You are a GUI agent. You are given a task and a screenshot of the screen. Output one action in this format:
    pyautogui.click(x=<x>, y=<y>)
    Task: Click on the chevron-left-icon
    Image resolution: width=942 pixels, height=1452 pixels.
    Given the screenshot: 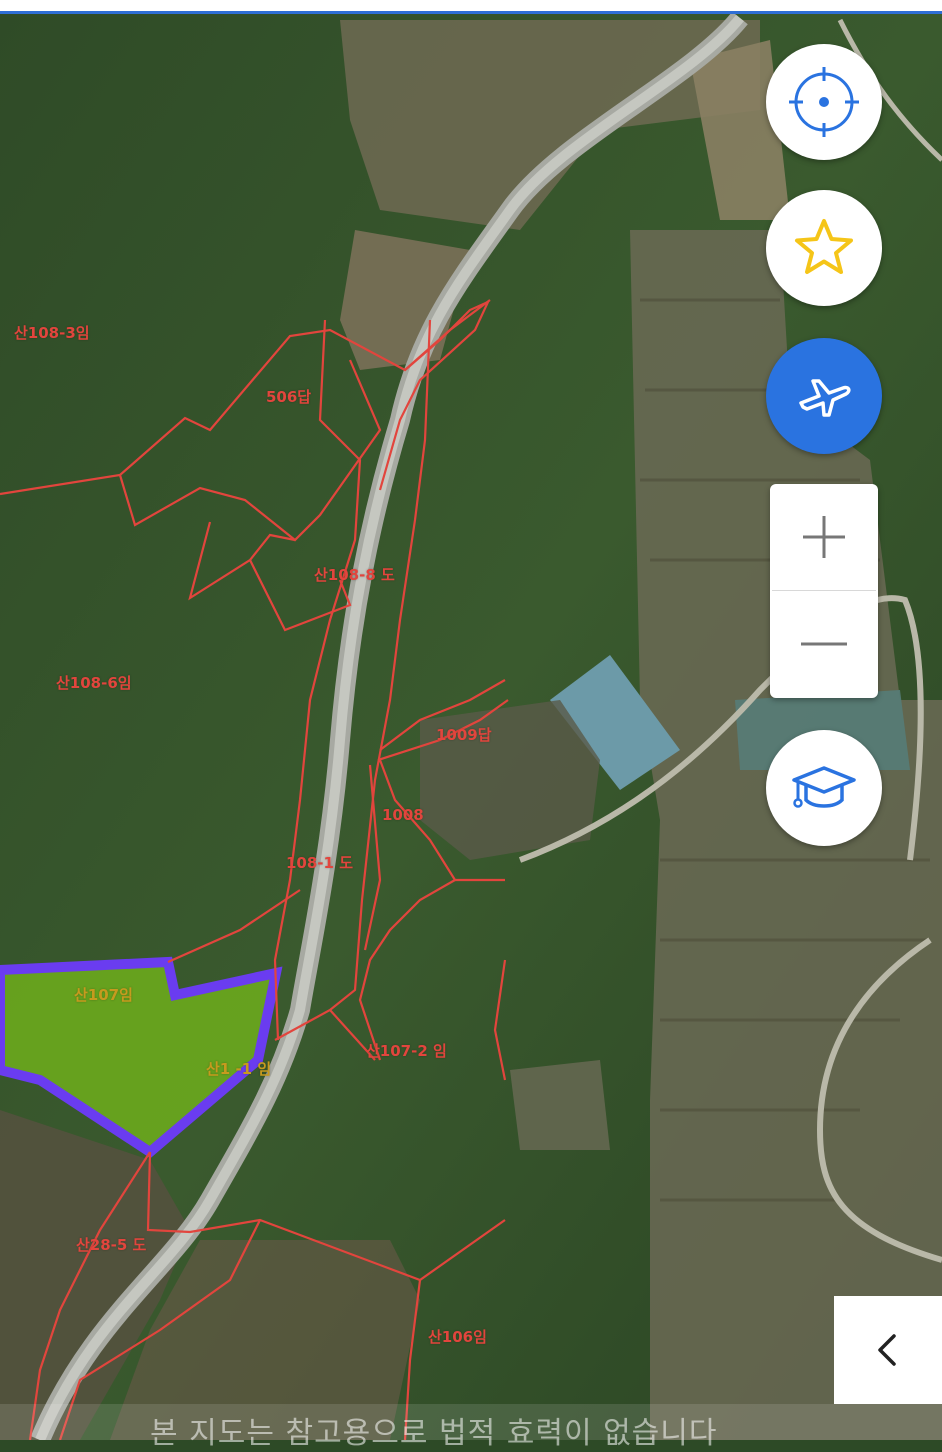 What is the action you would take?
    pyautogui.click(x=887, y=1350)
    